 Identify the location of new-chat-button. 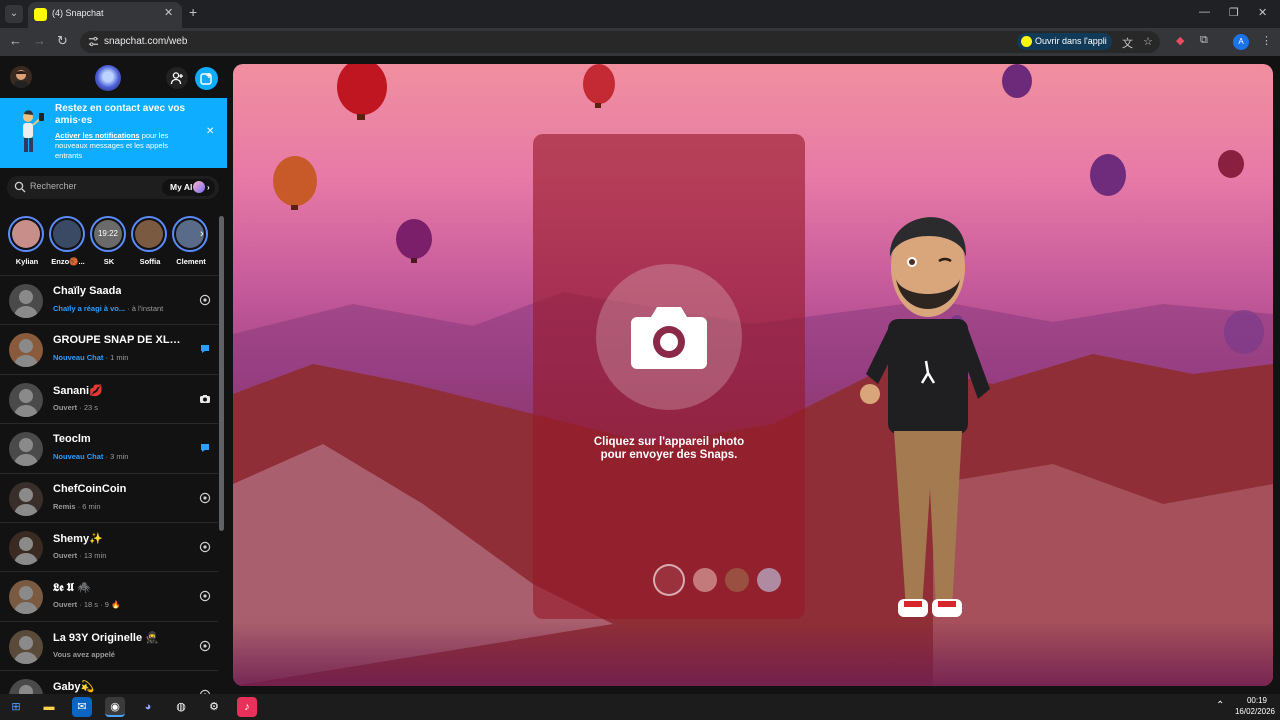
(206, 78).